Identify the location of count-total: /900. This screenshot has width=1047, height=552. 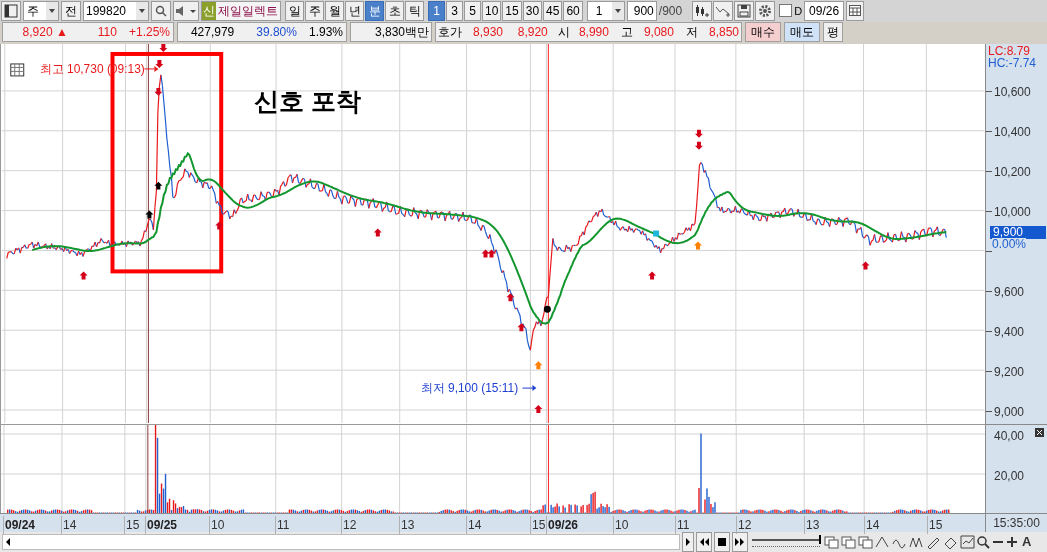
(670, 11).